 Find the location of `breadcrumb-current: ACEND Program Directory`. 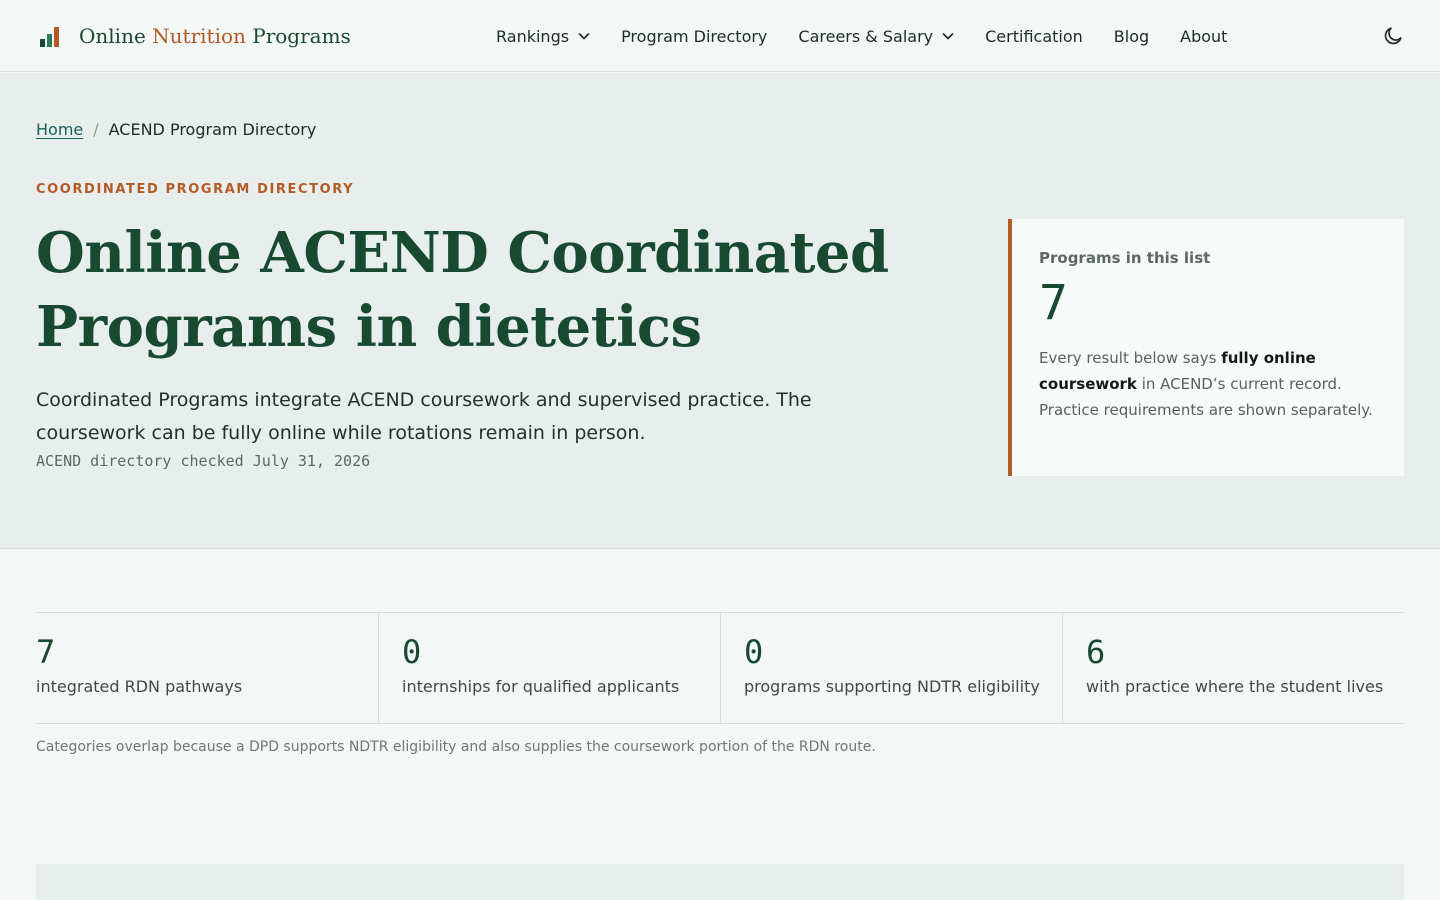

breadcrumb-current: ACEND Program Directory is located at coordinates (212, 129).